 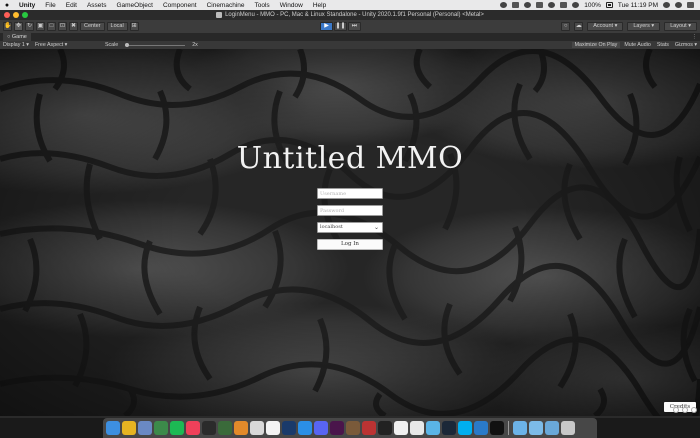 I want to click on tab-game-label: Game, so click(x=19, y=37).